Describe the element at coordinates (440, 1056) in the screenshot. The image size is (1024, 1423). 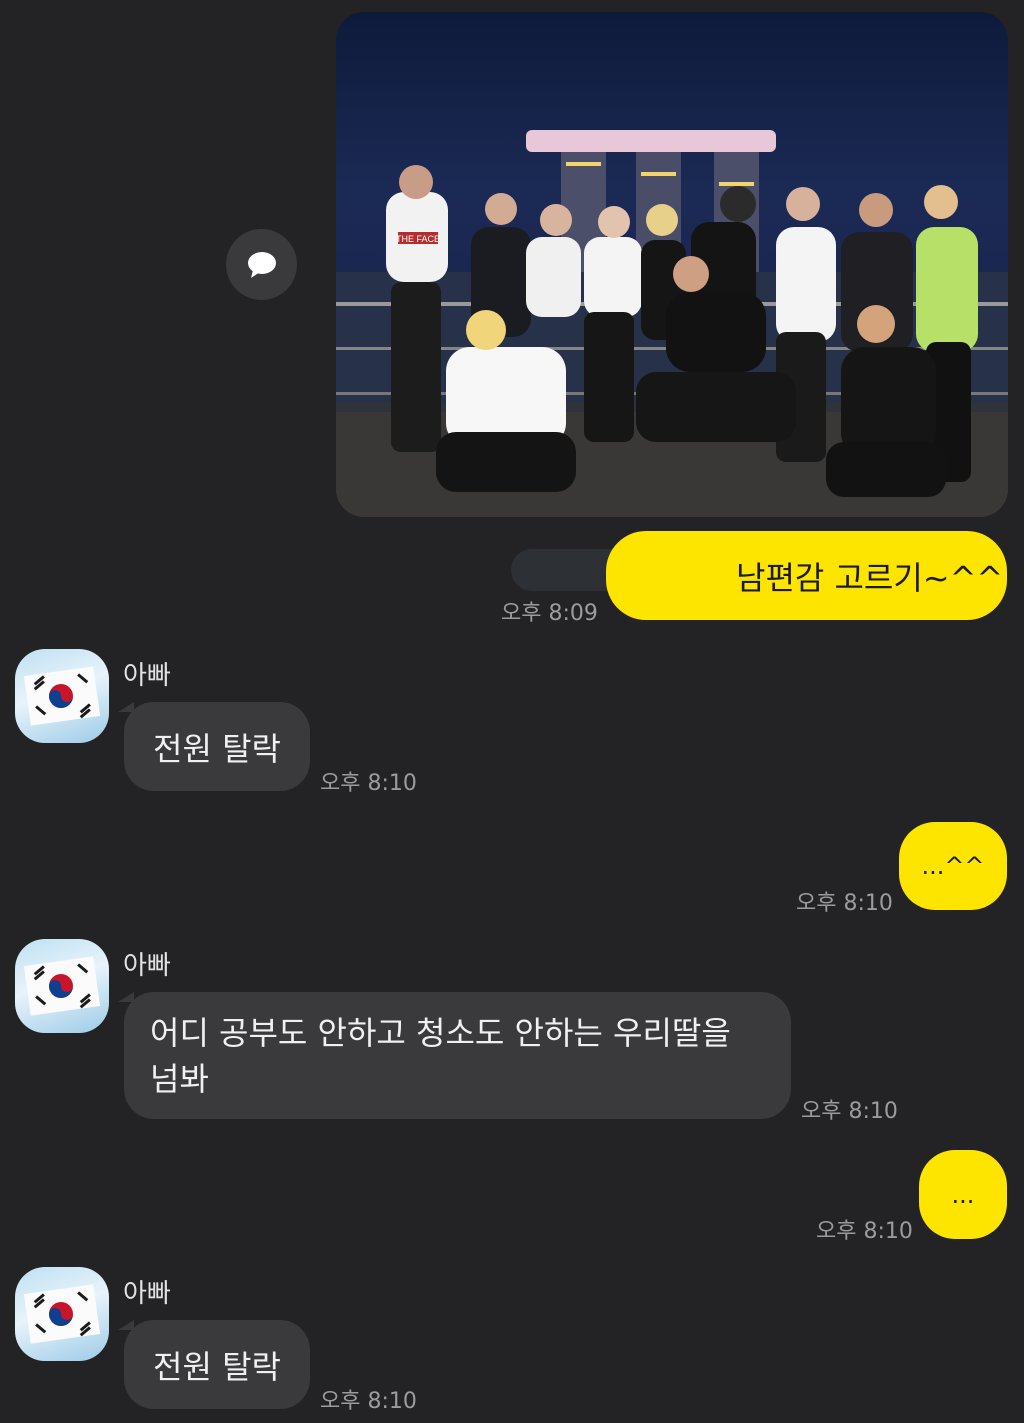
I see `message-text: 어디 공부도 안하고 청소도 안하는 우리딸을 넘봐` at that location.